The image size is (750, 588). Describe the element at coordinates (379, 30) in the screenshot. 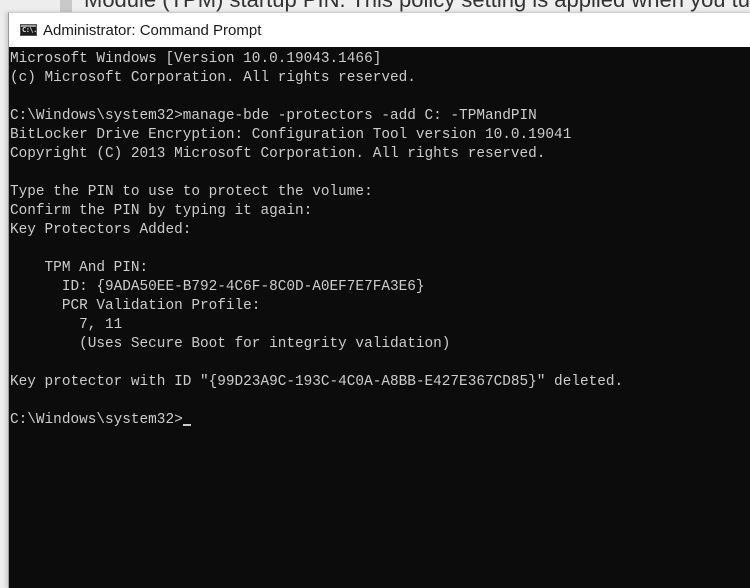

I see `title-bar: C:\. Administrator: Command Prompt` at that location.